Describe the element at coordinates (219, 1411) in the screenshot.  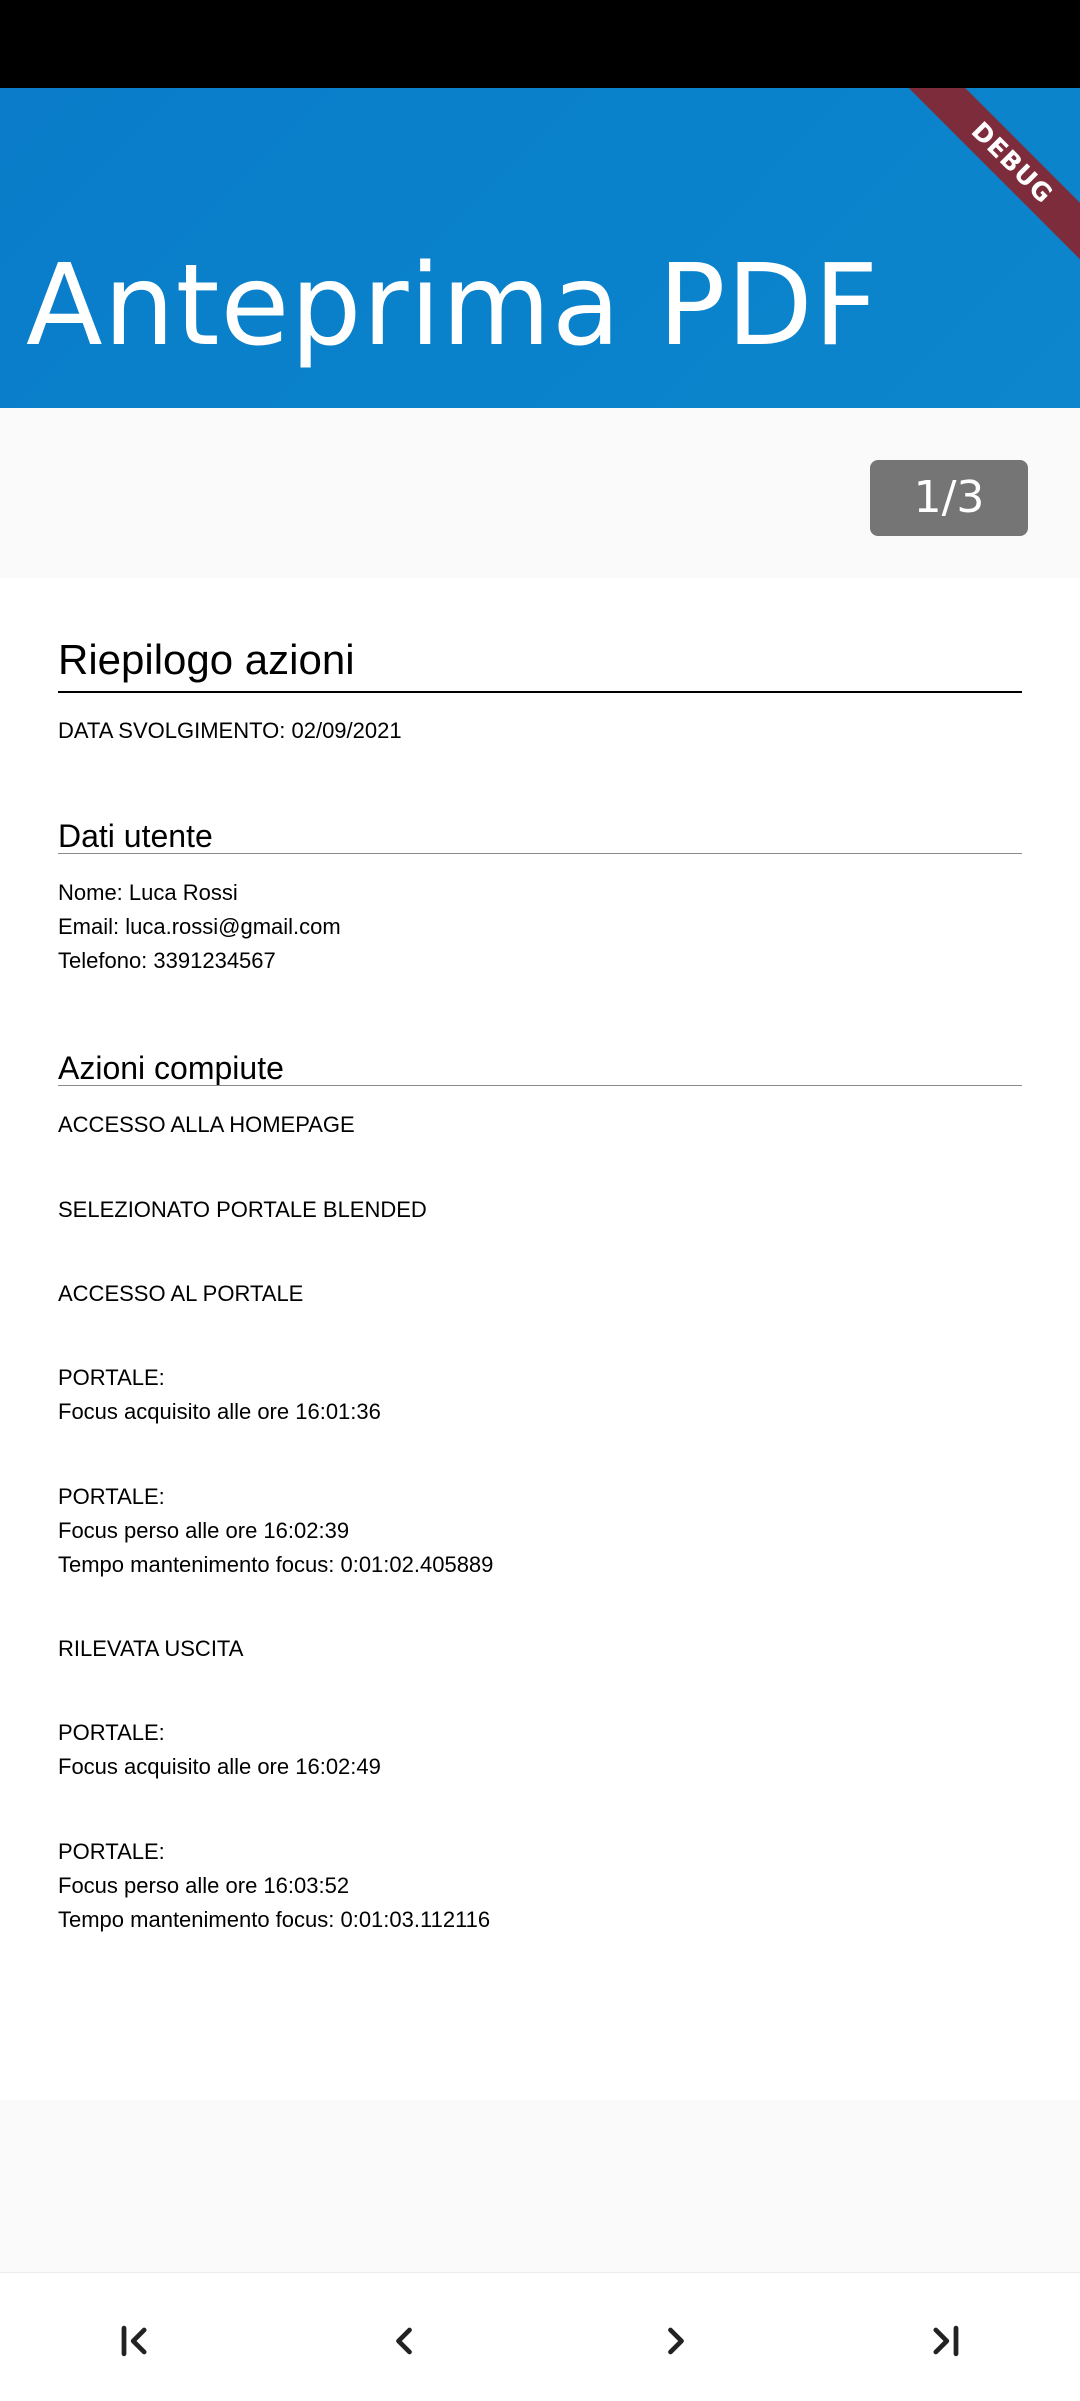
I see `action-line: Focus acquisito alle ore 16:01:36` at that location.